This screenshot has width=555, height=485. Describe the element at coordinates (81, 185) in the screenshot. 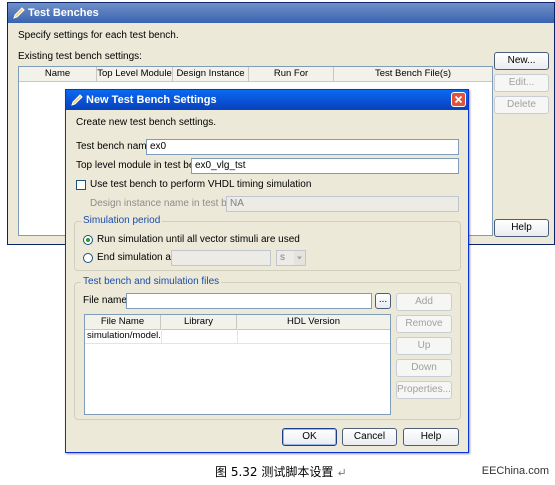

I see `timing-simulation-checkbox` at that location.